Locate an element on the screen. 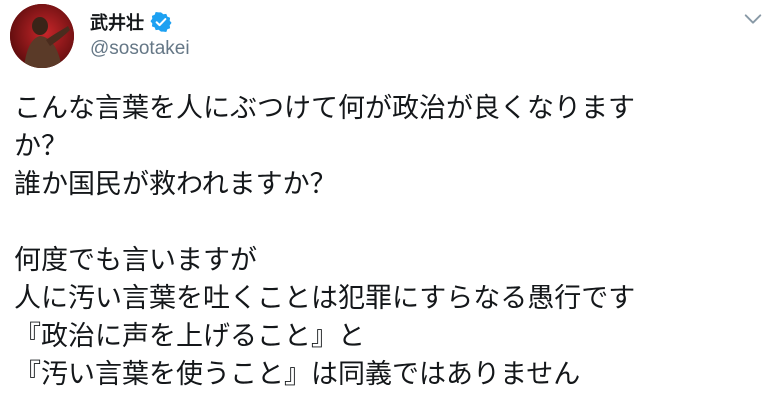 The width and height of the screenshot is (778, 414). tweet-line: 『汚い言葉を使うこと』は同義ではありません is located at coordinates (297, 374).